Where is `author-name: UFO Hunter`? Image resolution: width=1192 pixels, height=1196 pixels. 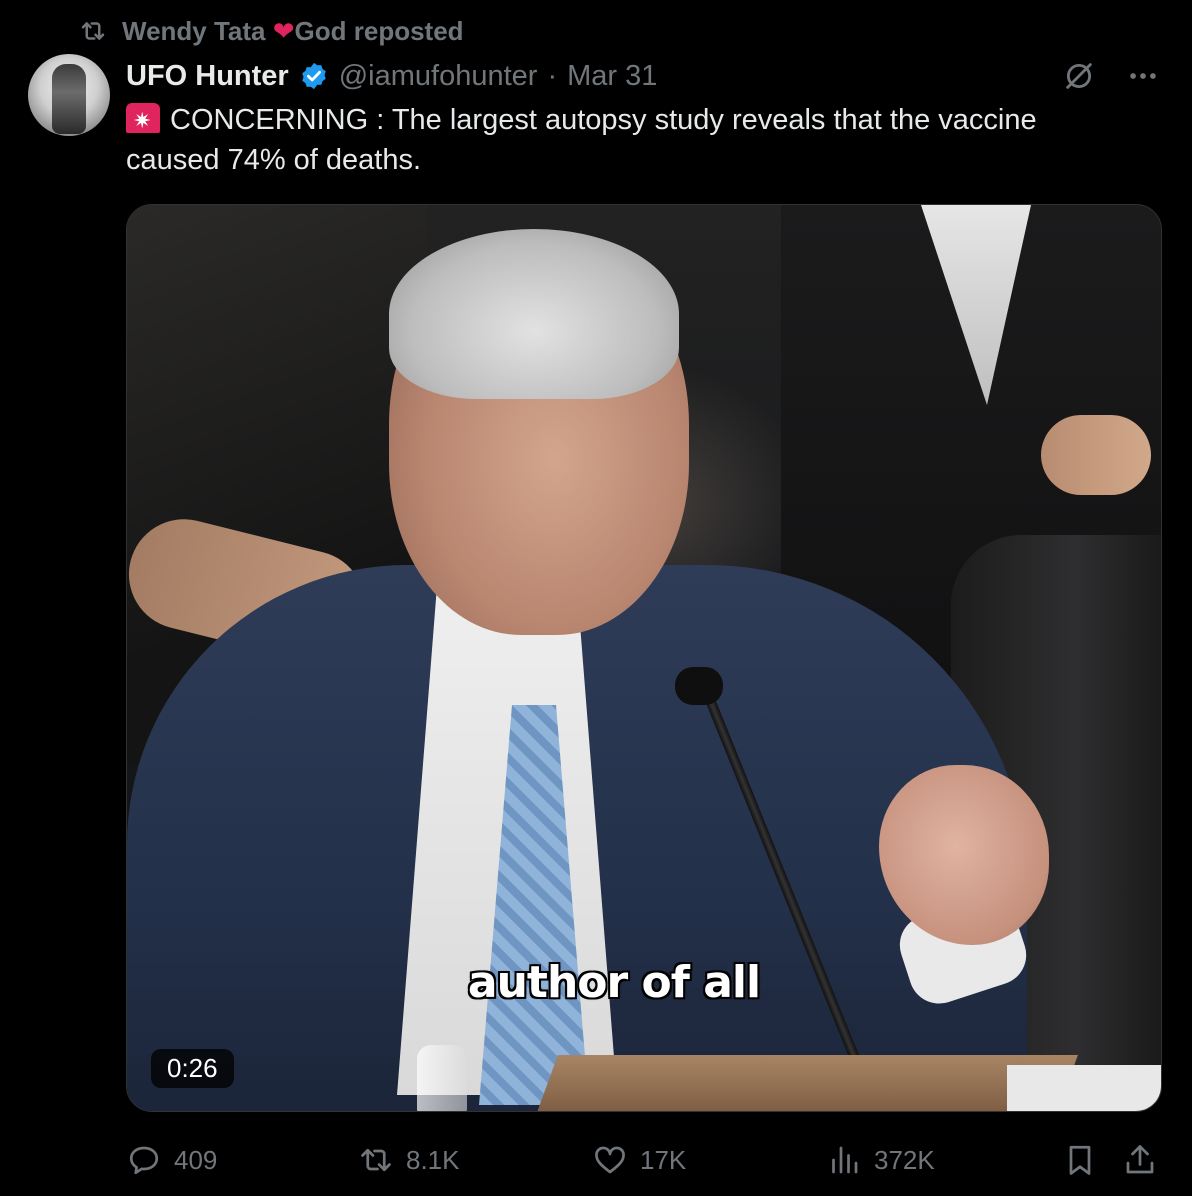 author-name: UFO Hunter is located at coordinates (207, 76).